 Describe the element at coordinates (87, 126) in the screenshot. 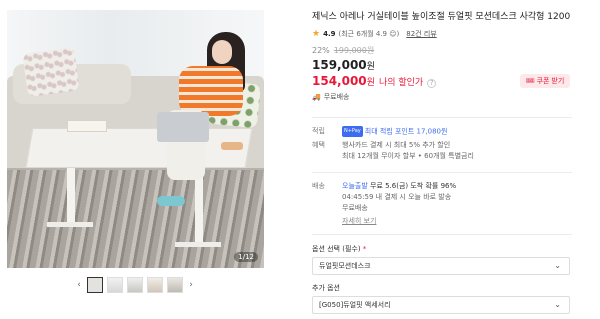

I see `scene-books` at that location.